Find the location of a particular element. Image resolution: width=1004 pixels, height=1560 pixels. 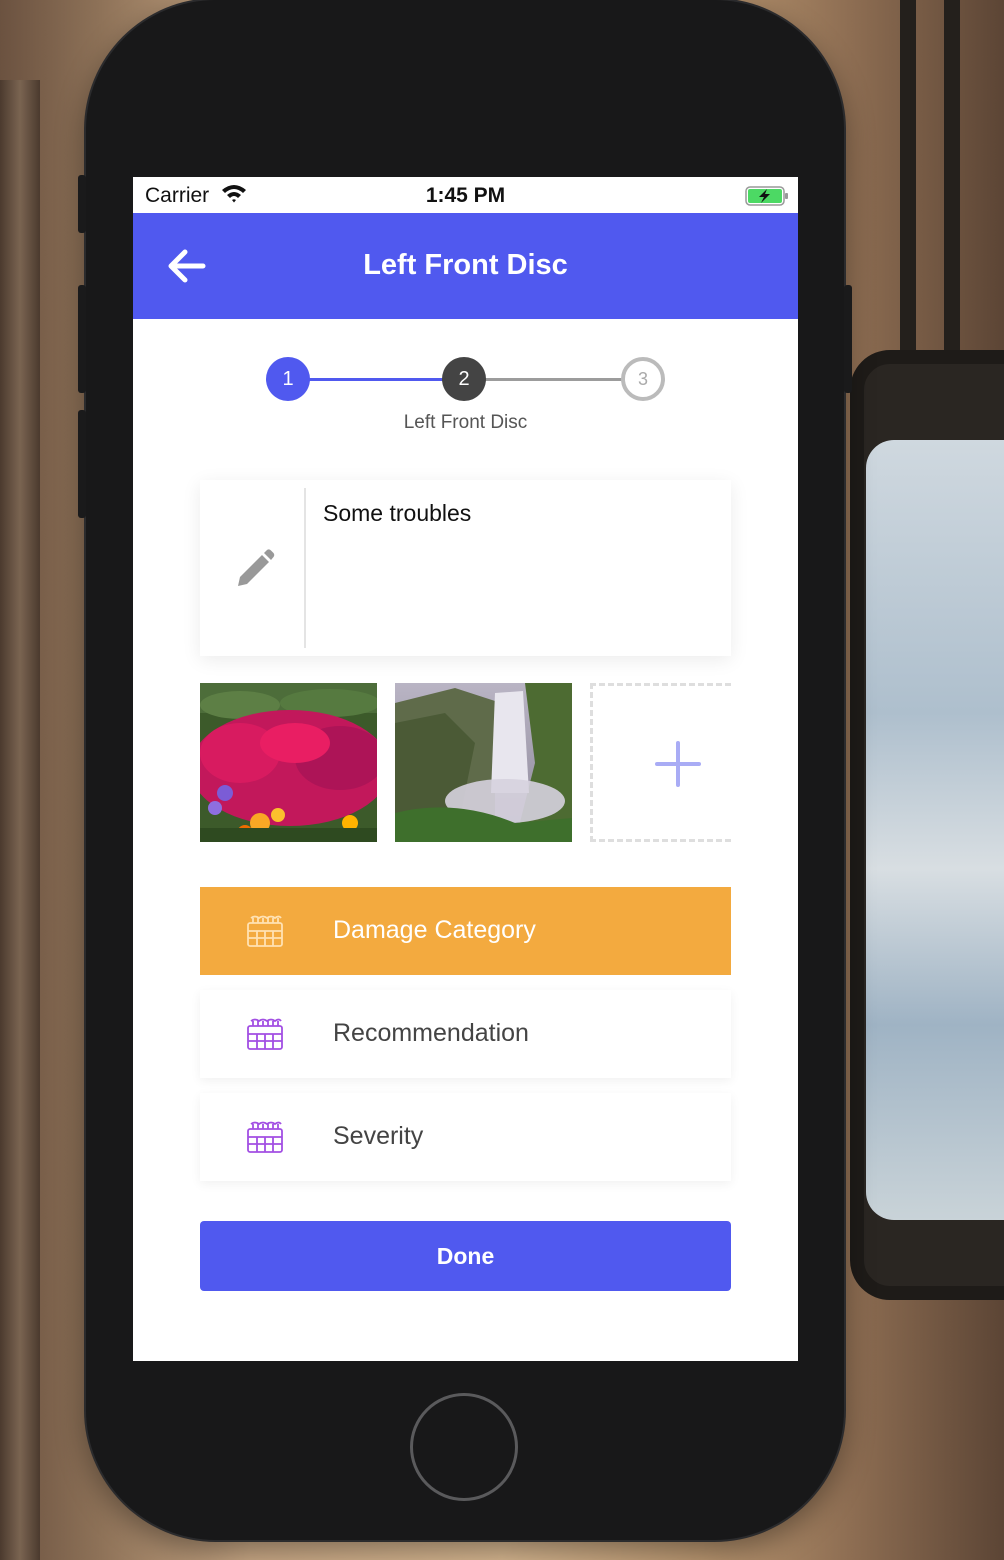

note-text: Some troubles is located at coordinates (397, 513).